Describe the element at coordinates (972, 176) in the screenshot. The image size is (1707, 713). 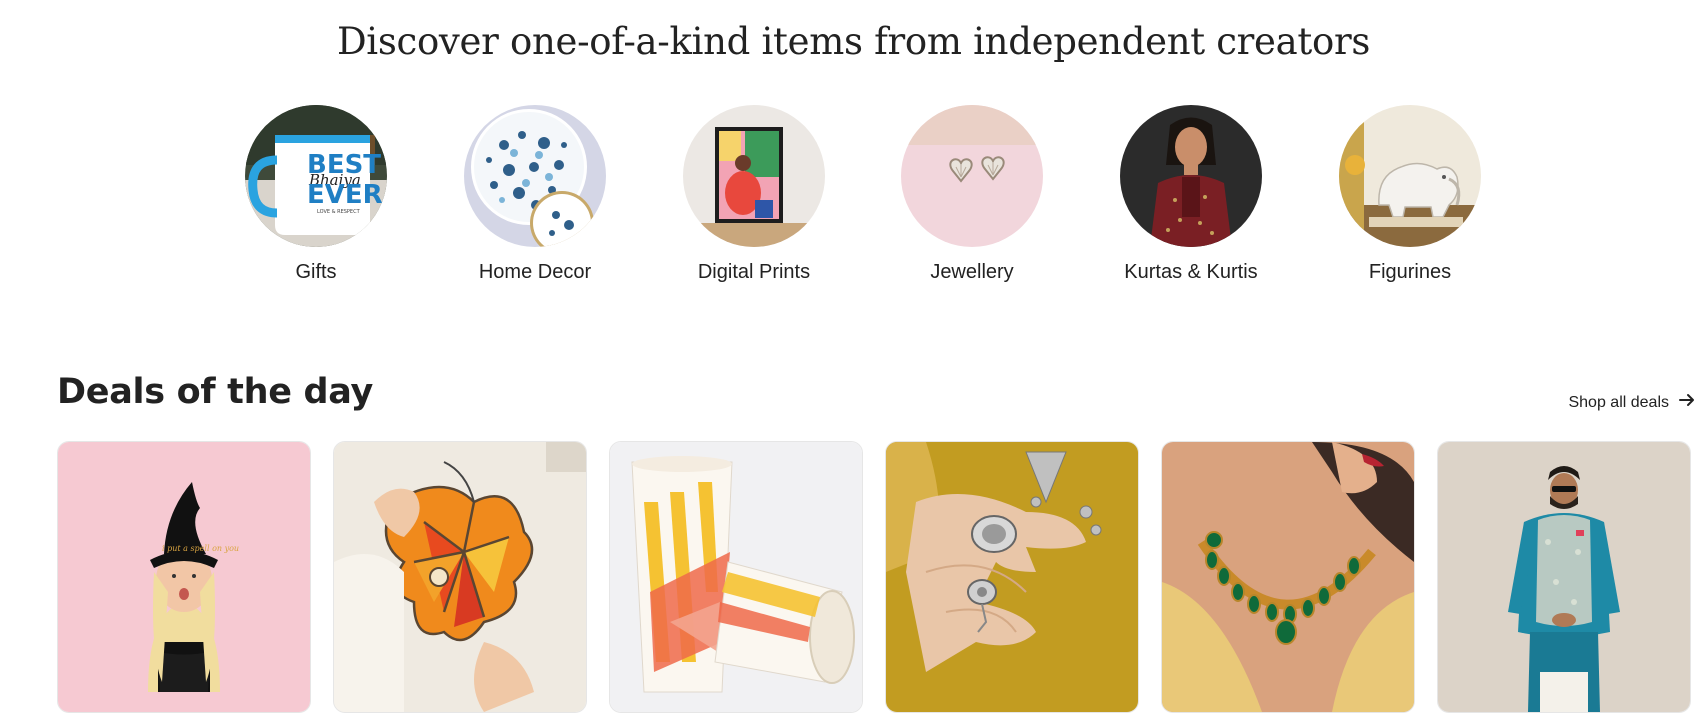
I see `jewellery-image` at that location.